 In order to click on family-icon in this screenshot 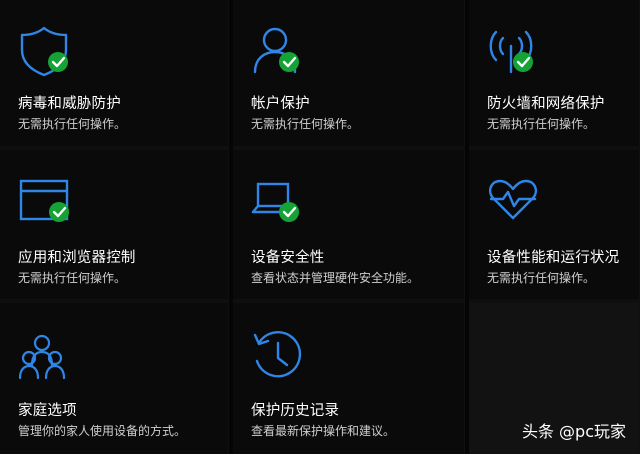, I will do `click(54, 360)`.